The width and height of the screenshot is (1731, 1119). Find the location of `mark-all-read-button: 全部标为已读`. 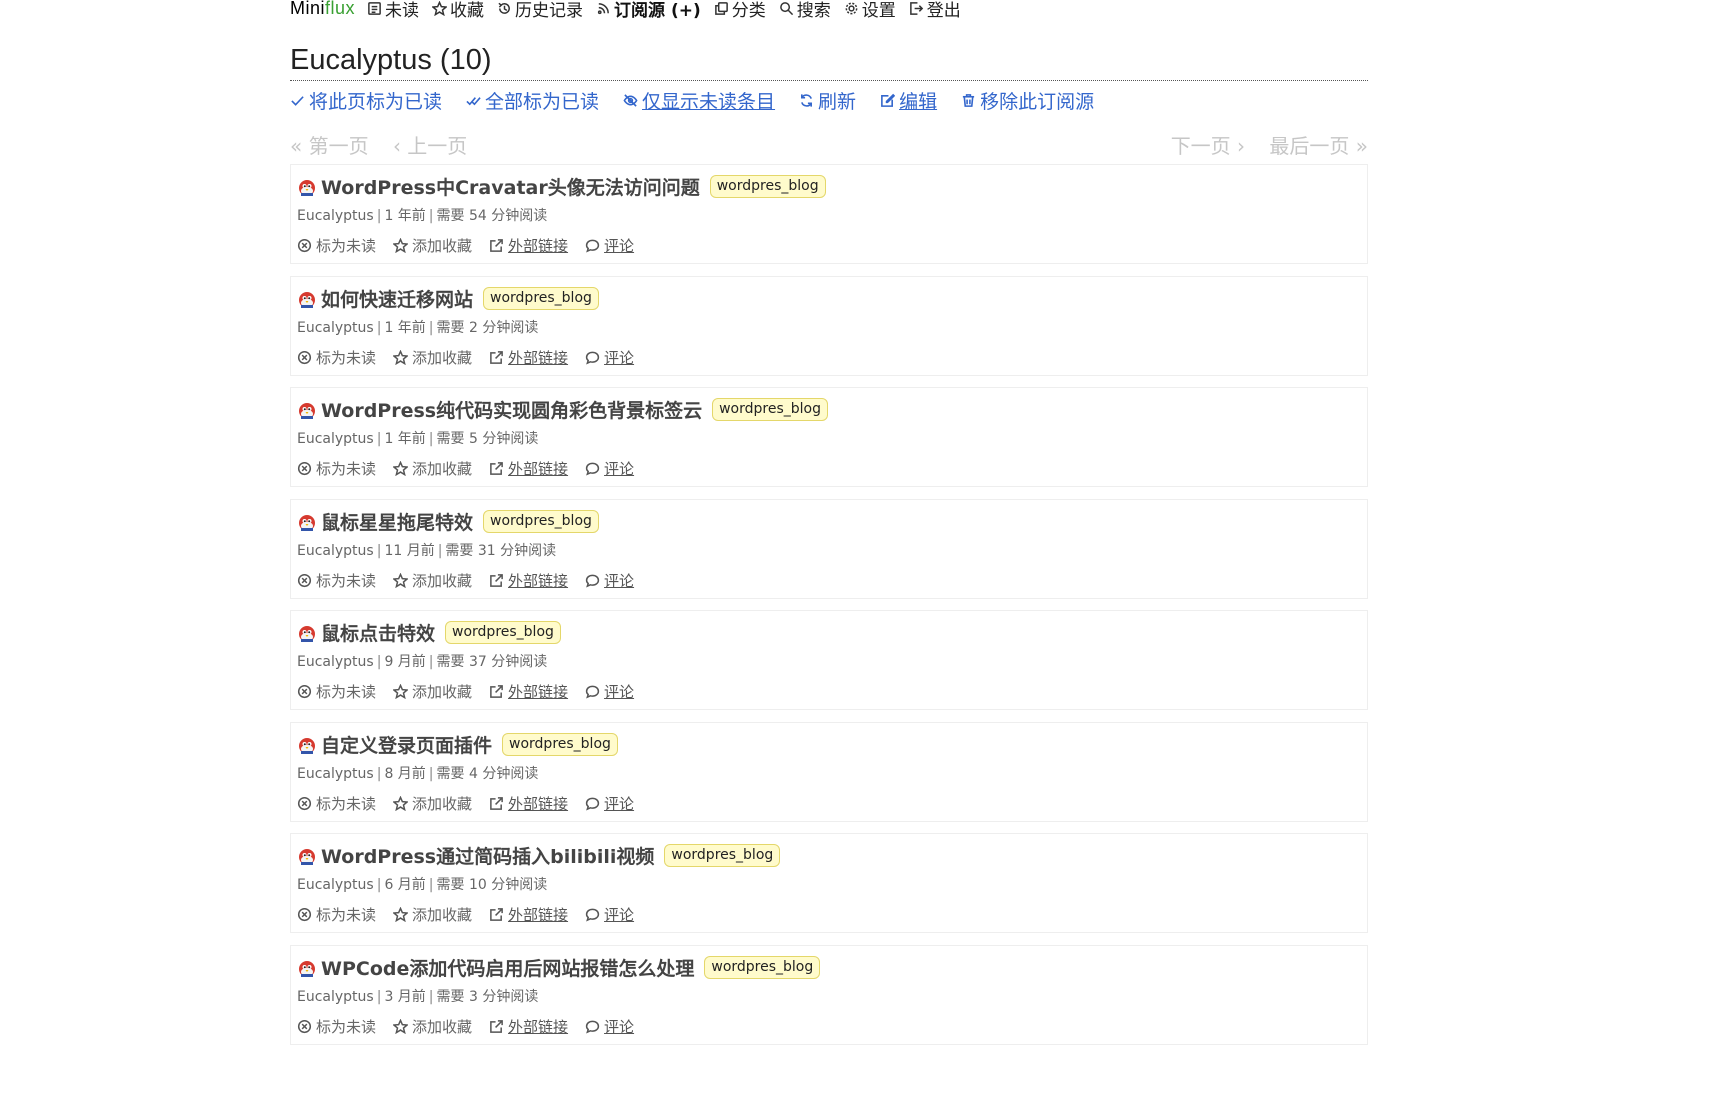

mark-all-read-button: 全部标为已读 is located at coordinates (532, 100).